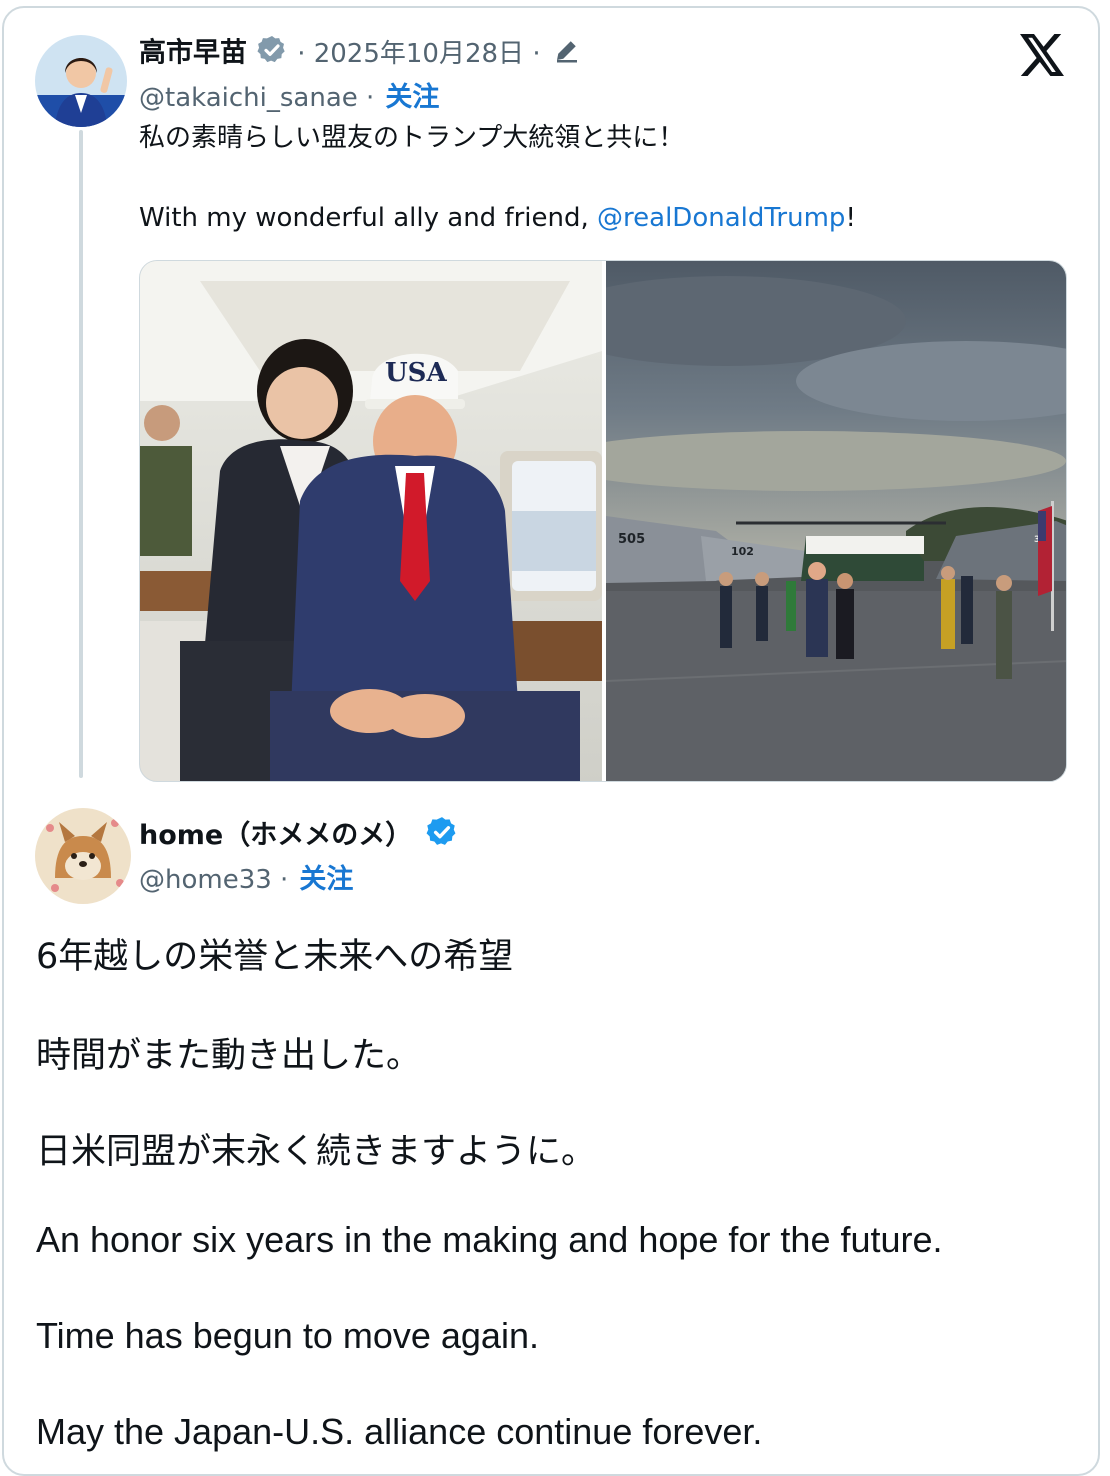 The image size is (1110, 1476). I want to click on verified-badge-blue-icon, so click(442, 839).